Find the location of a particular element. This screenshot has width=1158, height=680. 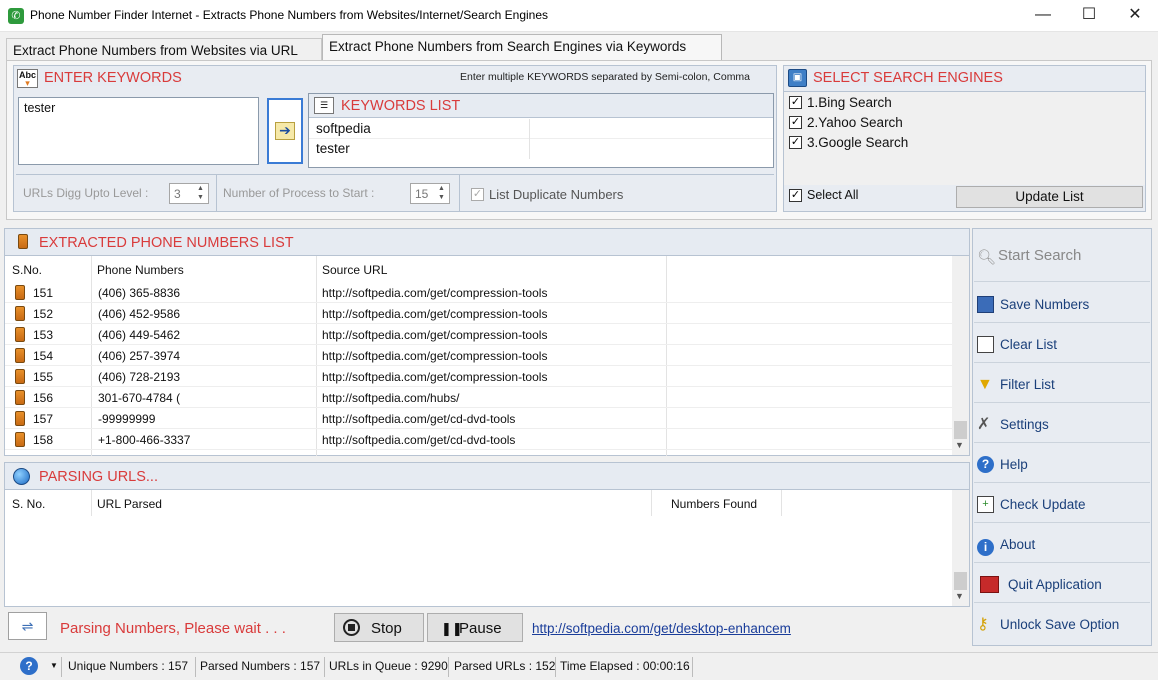

yahoo-label: 2.Yahoo Search is located at coordinates (855, 122).